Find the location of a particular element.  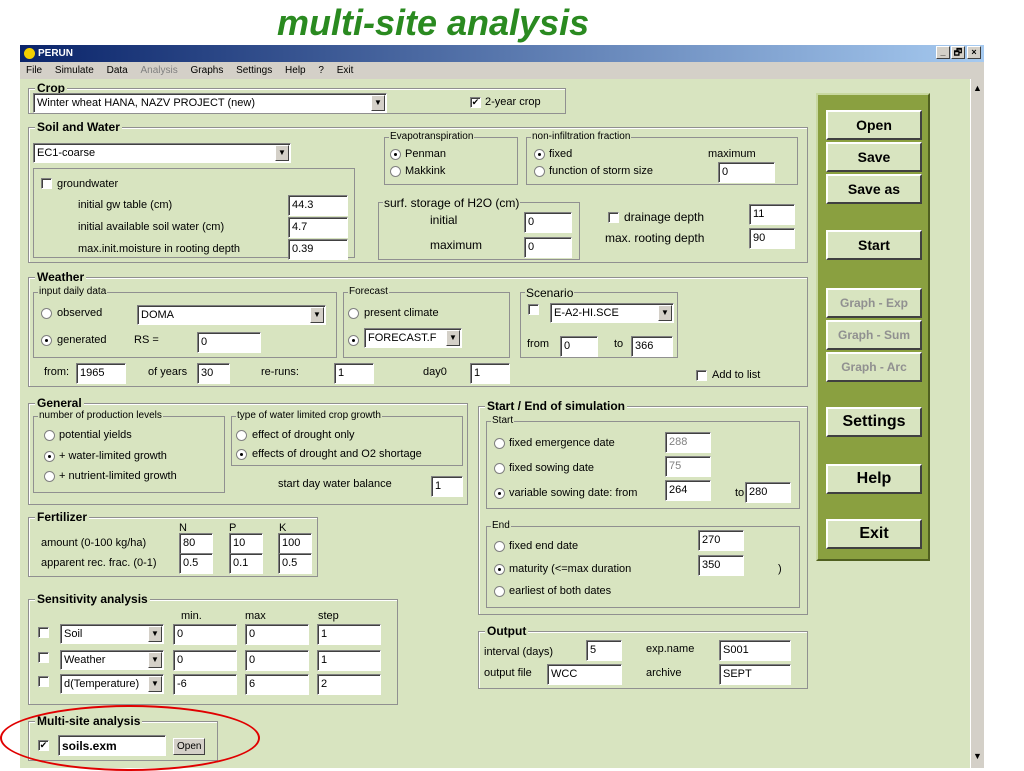

menu-simulate: Simulate is located at coordinates (74, 70).